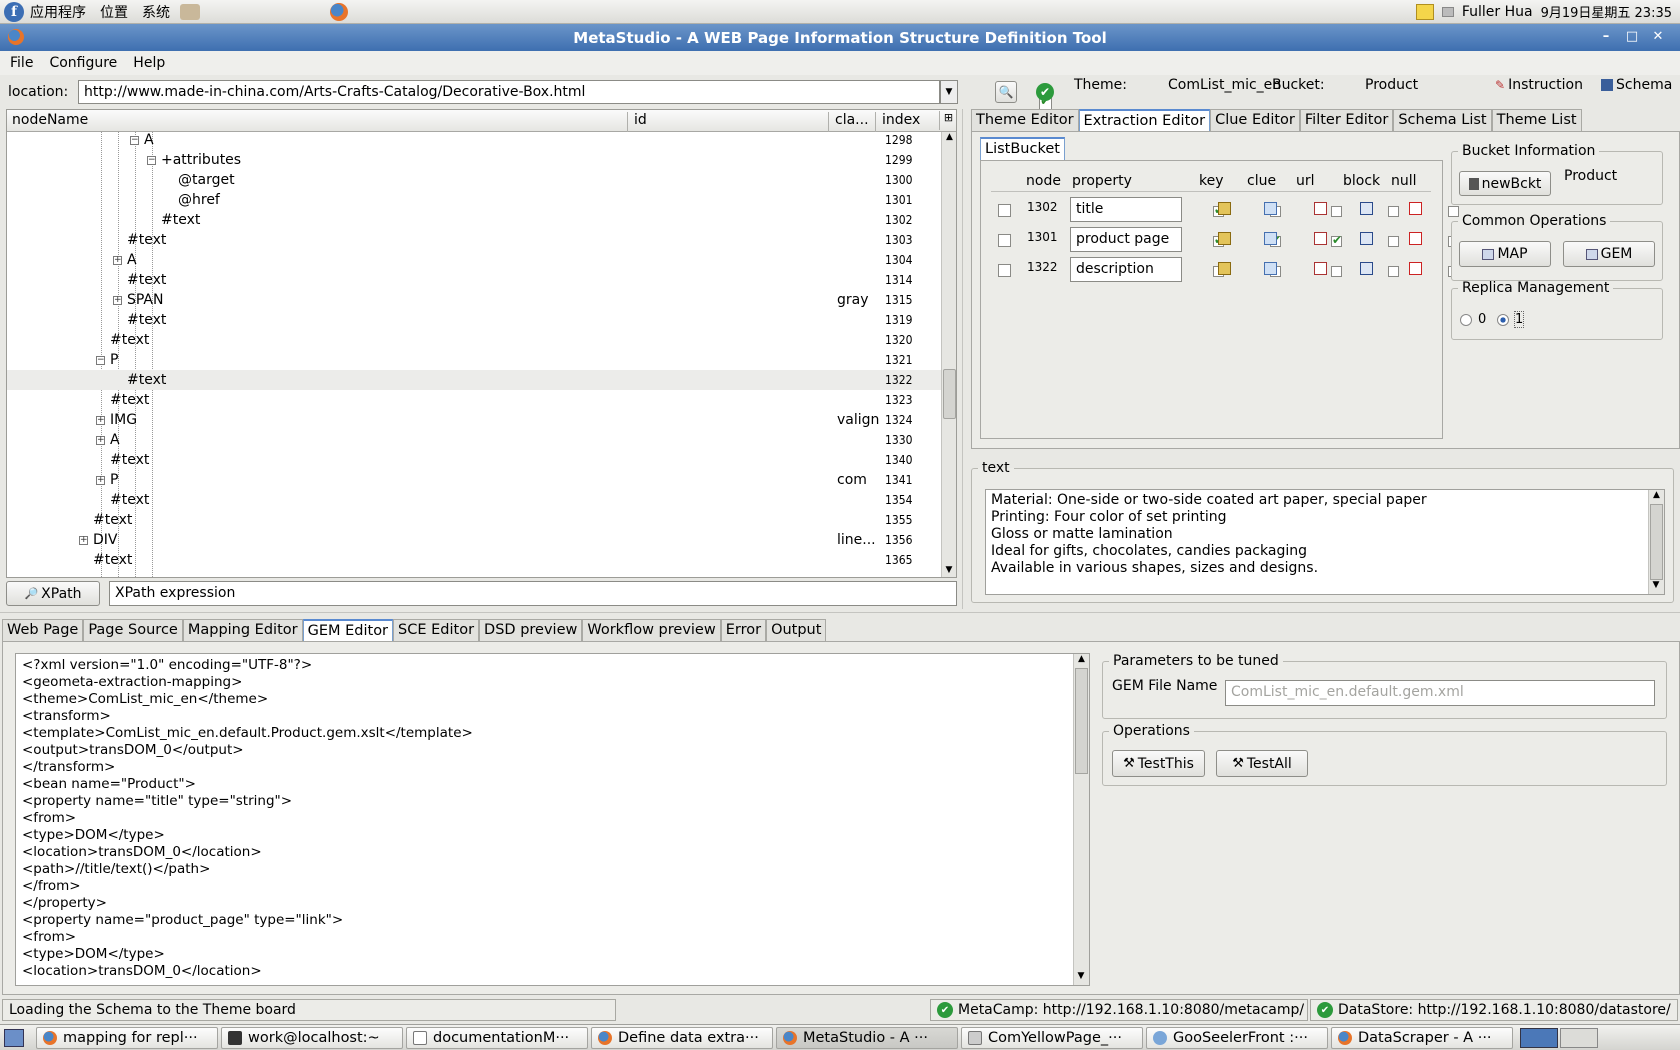 This screenshot has height=1050, width=1680. What do you see at coordinates (948, 354) in the screenshot?
I see `tree-scrollbar: ▲ ▼` at bounding box center [948, 354].